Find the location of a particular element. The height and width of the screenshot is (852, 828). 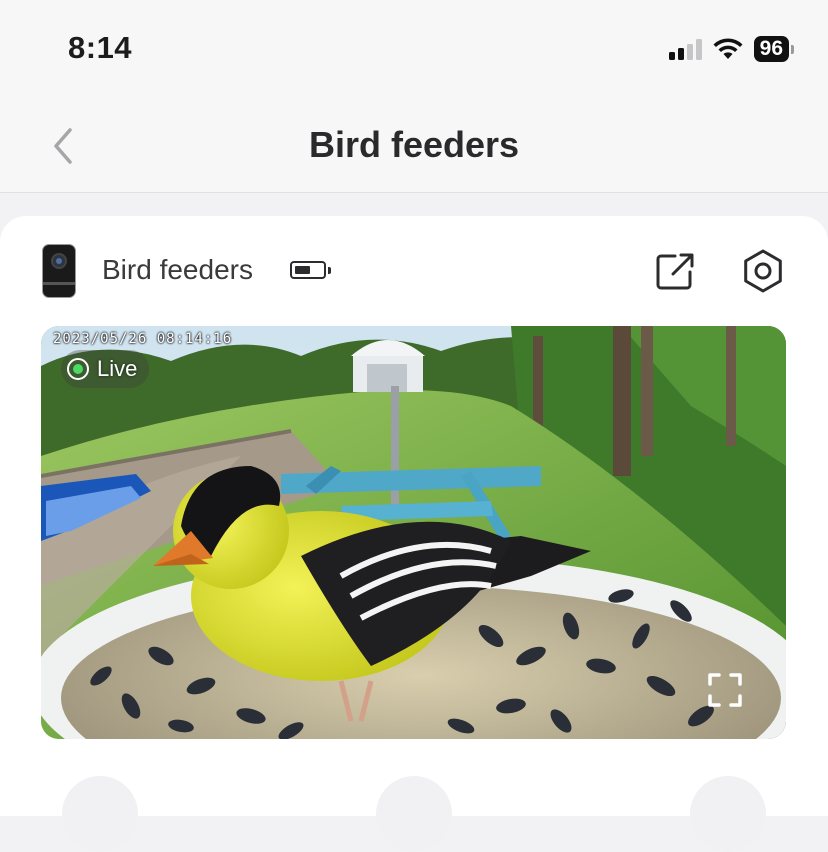

cellular-signal-icon is located at coordinates (685, 49).